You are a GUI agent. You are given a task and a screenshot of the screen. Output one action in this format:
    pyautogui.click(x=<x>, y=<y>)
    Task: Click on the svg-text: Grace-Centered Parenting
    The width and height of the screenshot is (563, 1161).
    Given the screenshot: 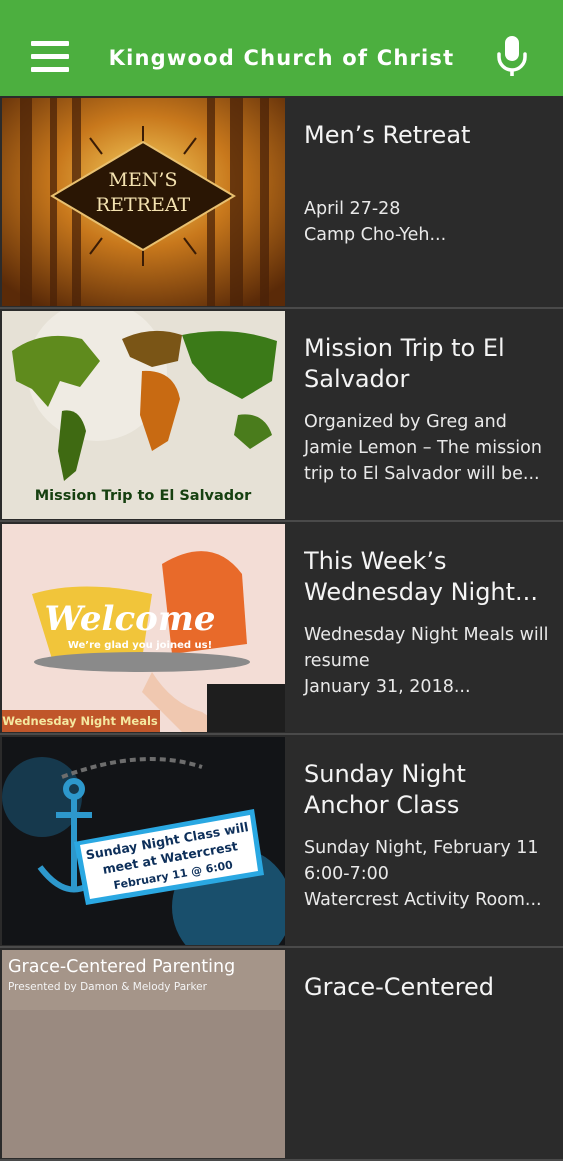 What is the action you would take?
    pyautogui.click(x=121, y=967)
    